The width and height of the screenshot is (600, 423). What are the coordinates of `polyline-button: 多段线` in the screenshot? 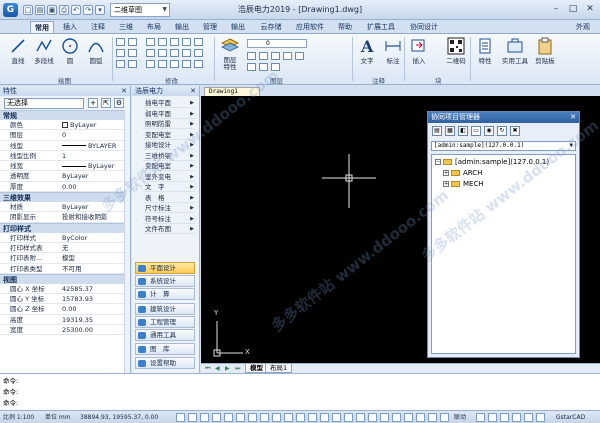 It's located at (44, 51).